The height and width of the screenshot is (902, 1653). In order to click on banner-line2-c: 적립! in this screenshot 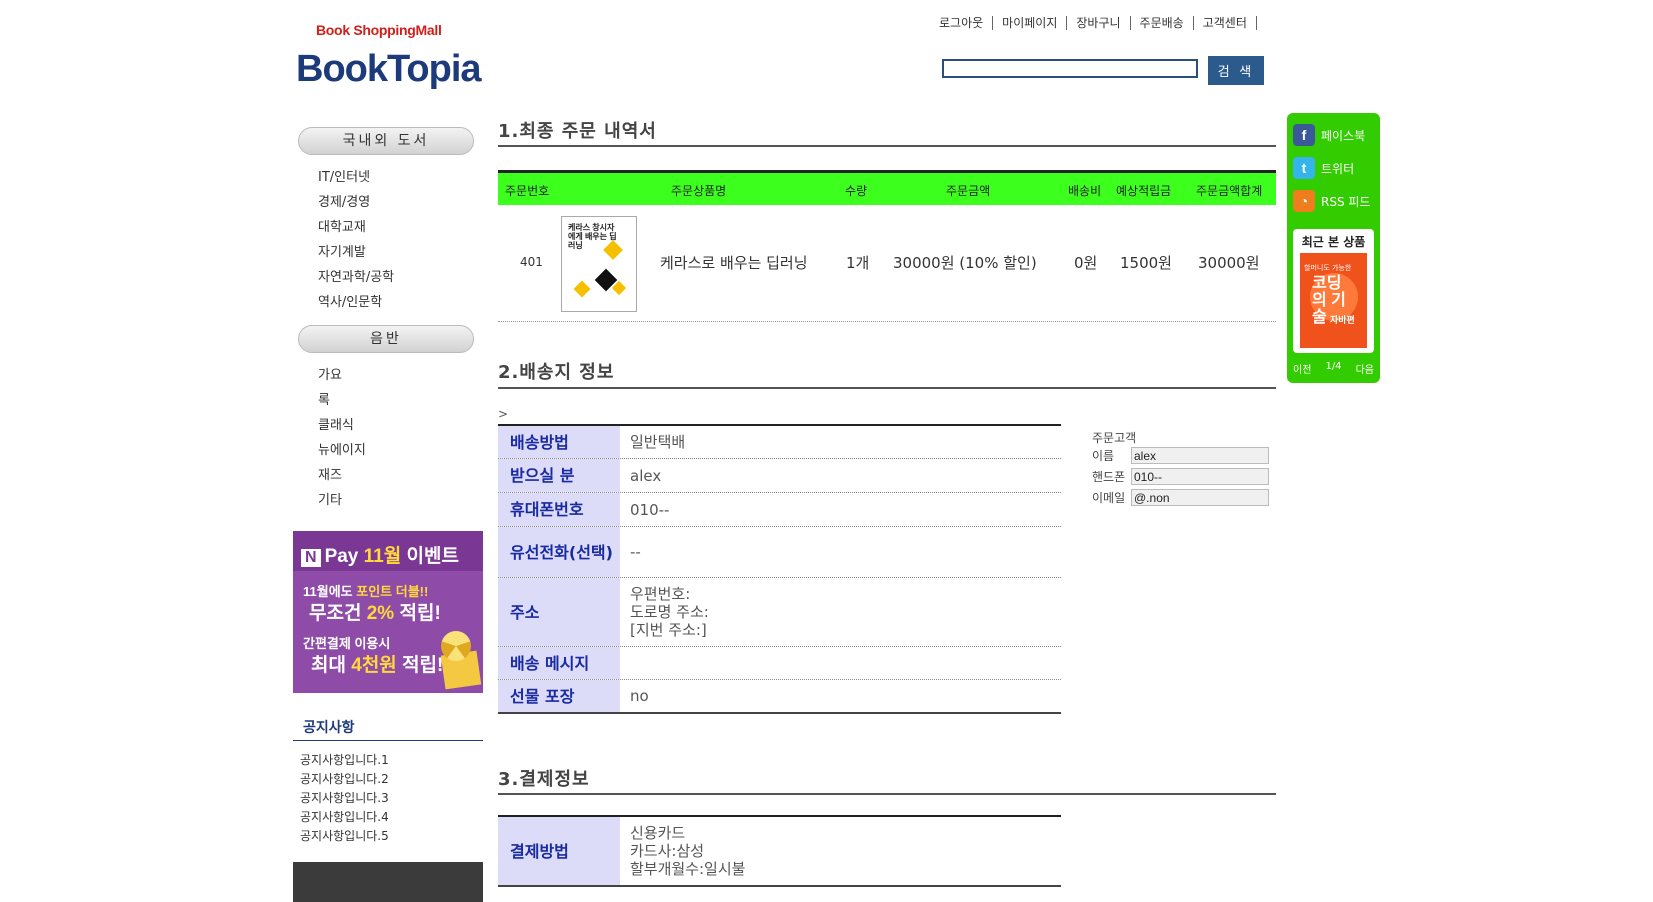, I will do `click(420, 613)`.